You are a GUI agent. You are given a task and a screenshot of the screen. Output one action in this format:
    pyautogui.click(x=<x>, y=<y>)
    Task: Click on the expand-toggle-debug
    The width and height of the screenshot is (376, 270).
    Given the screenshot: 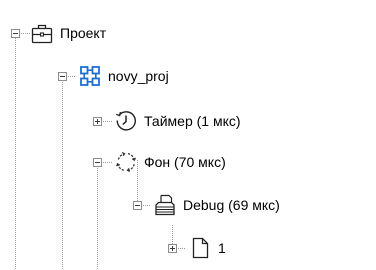 What is the action you would take?
    pyautogui.click(x=137, y=205)
    